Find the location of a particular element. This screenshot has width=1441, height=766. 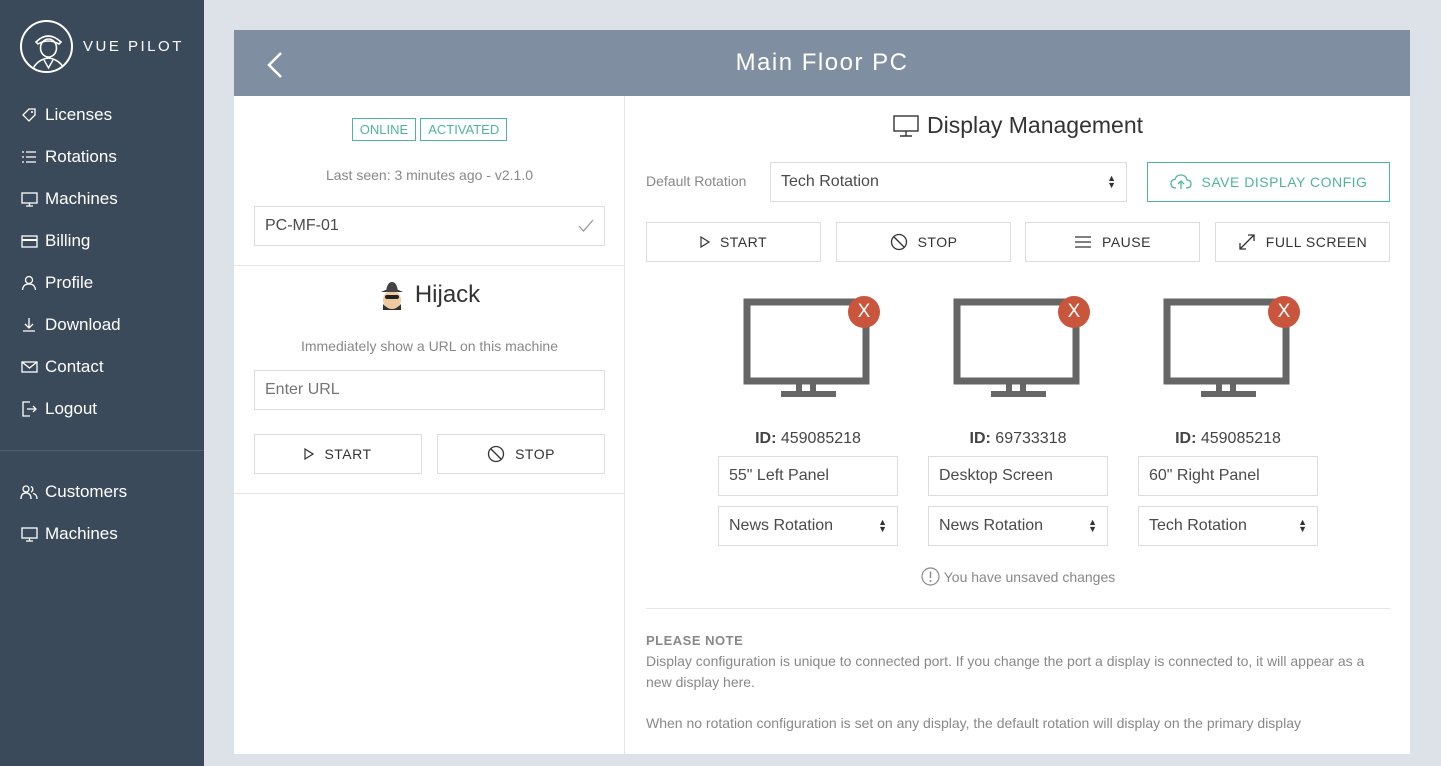

sidebar-item-licenses: Licenses is located at coordinates (102, 115).